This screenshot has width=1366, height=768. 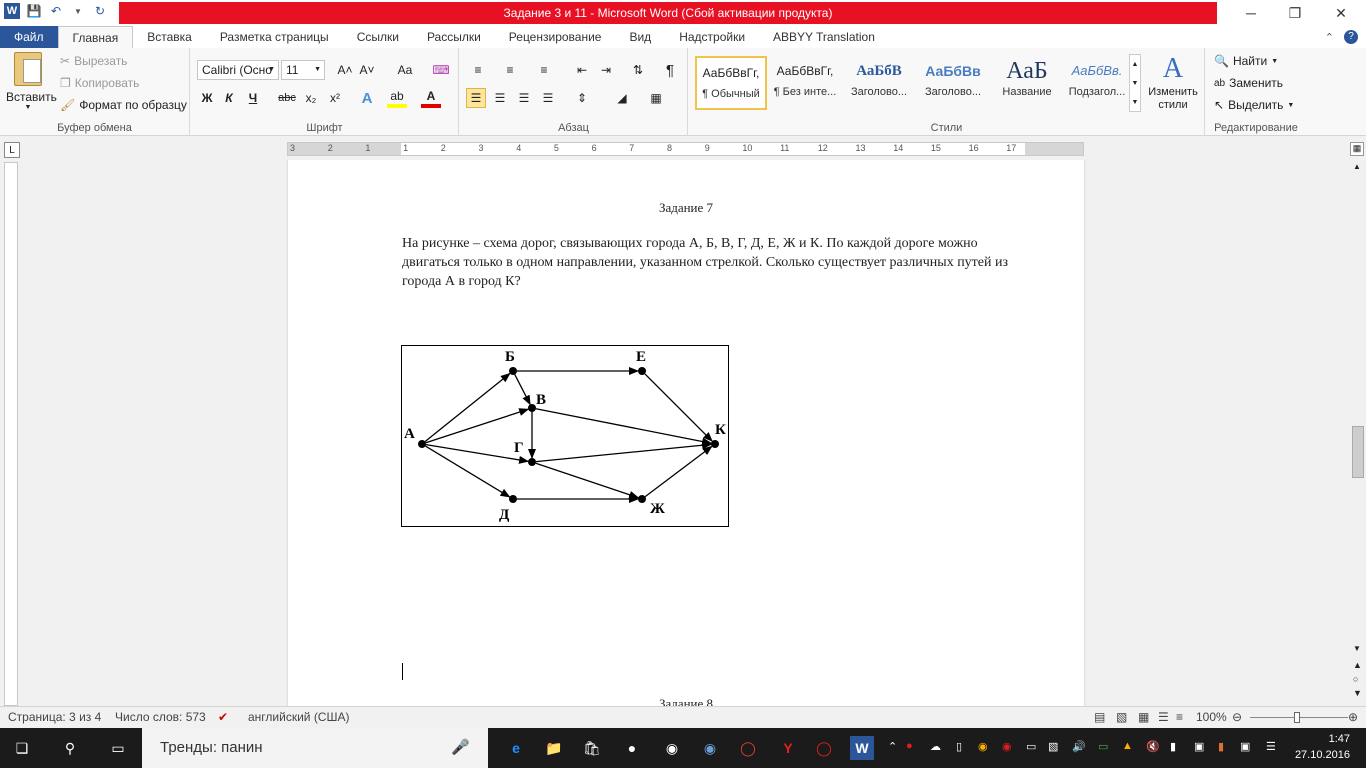 I want to click on multilevel-list-icon: ≡, so click(x=544, y=70).